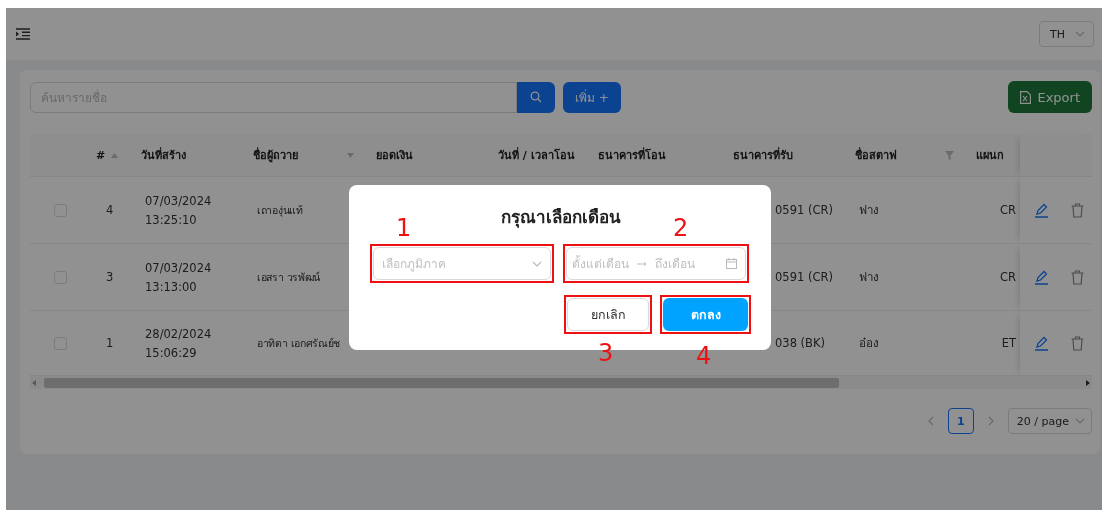 Image resolution: width=1102 pixels, height=510 pixels. Describe the element at coordinates (394, 156) in the screenshot. I see `column-header: ยอดเงิน` at that location.